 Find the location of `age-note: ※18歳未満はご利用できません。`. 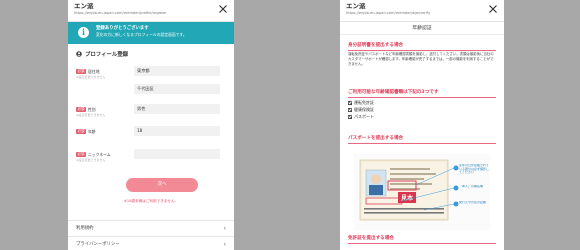

age-note: ※18歳未満はご利用できません。 is located at coordinates (151, 201).